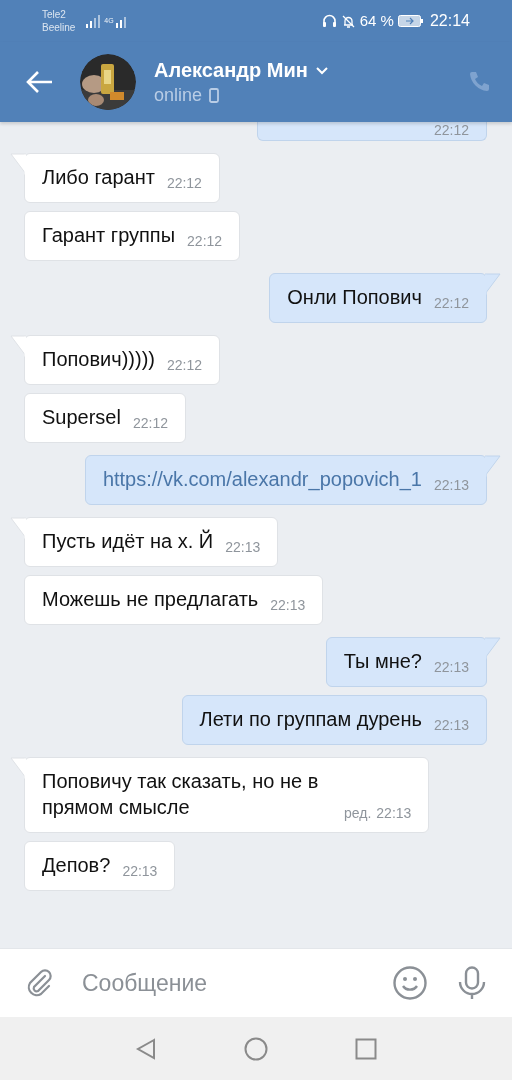 The width and height of the screenshot is (512, 1080). I want to click on message-text: Гарант группы, so click(109, 235).